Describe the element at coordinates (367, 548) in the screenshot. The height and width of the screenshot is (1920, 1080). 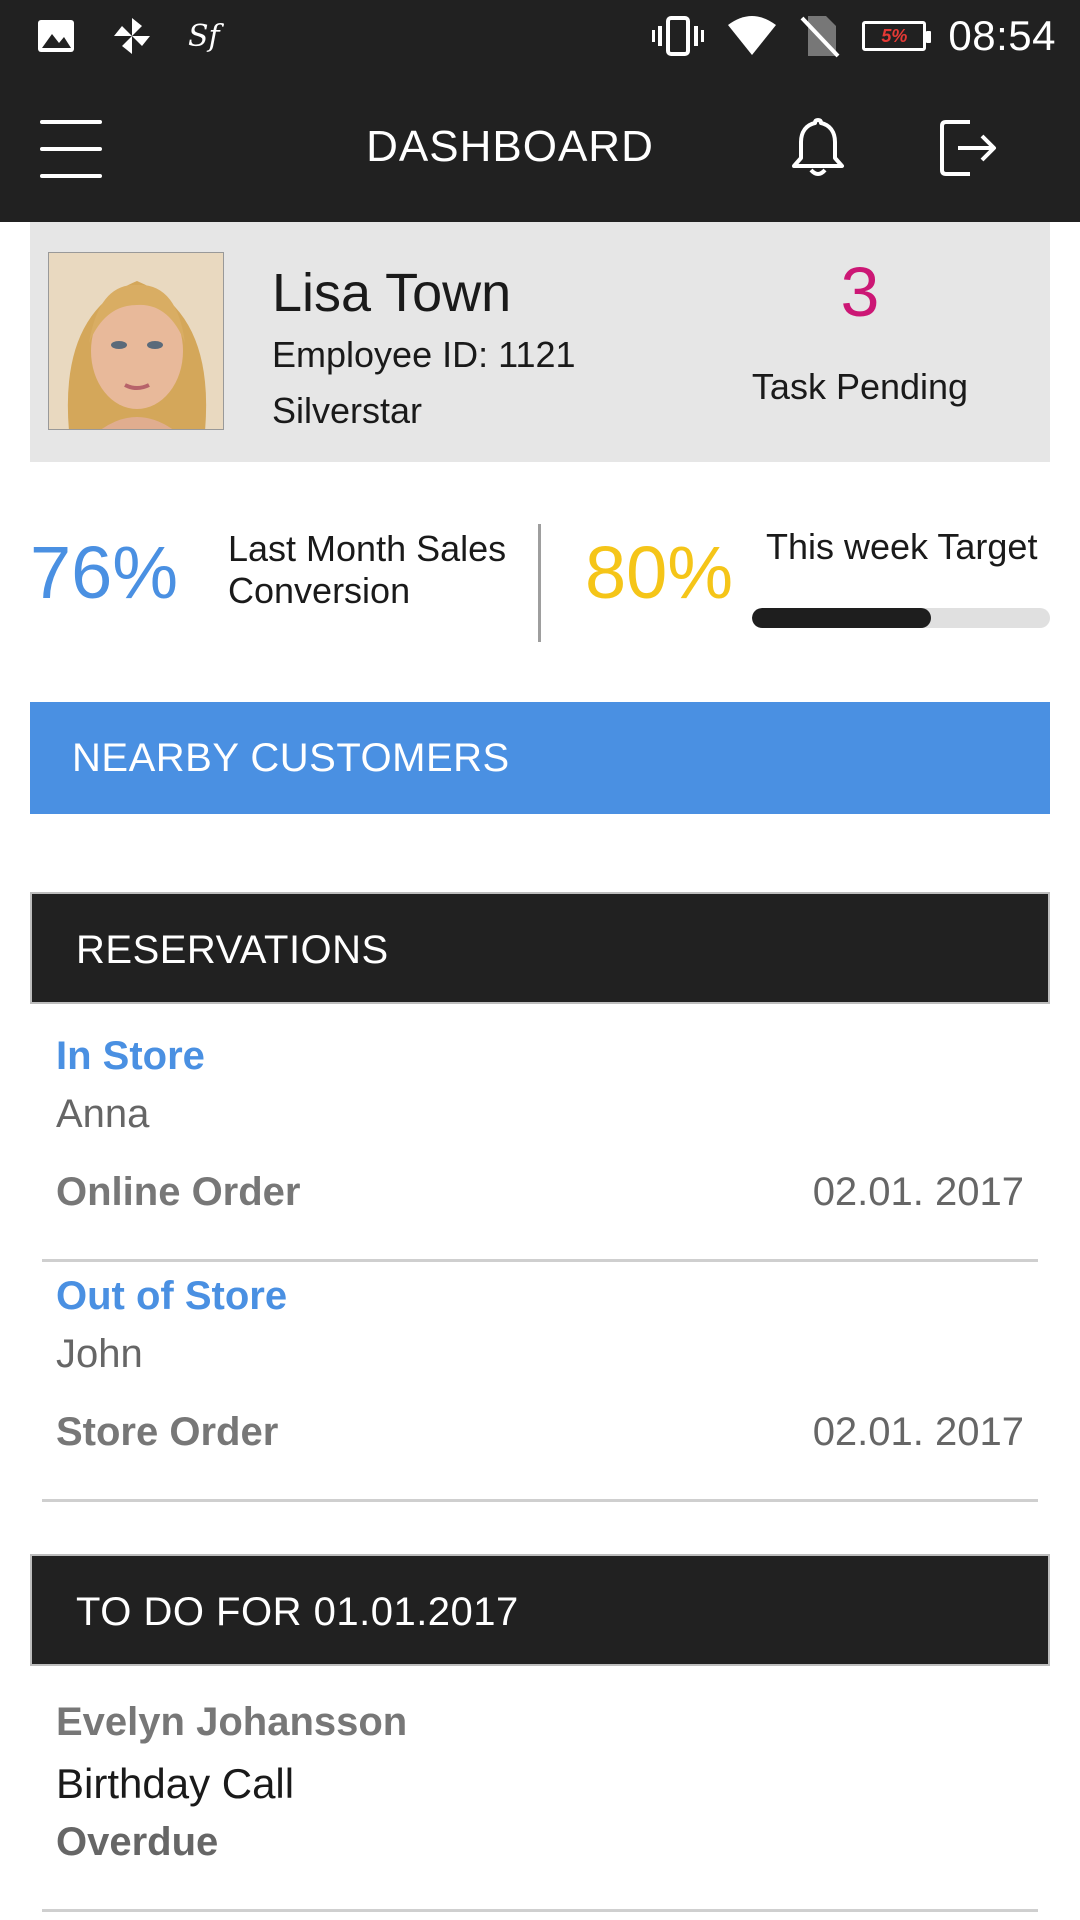
I see `sales-conversion-label-line1: Last Month Sales` at that location.